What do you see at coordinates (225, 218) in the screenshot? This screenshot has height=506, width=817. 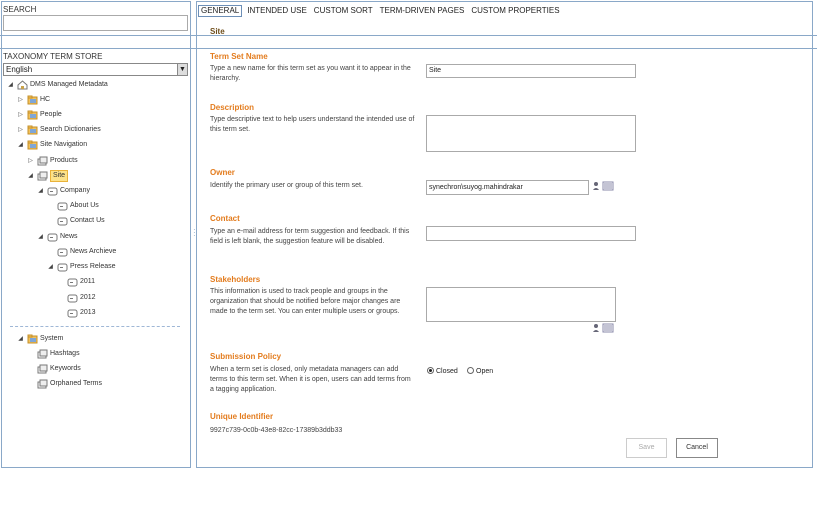 I see `contact-heading: Contact` at bounding box center [225, 218].